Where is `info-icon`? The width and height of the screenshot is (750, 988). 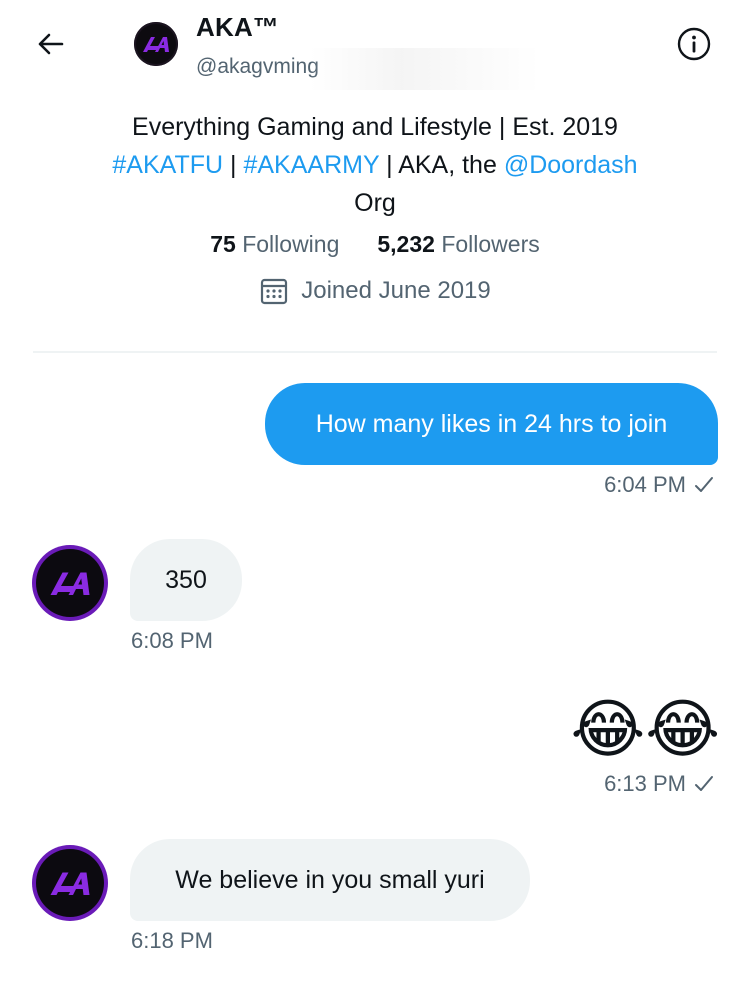
info-icon is located at coordinates (694, 44).